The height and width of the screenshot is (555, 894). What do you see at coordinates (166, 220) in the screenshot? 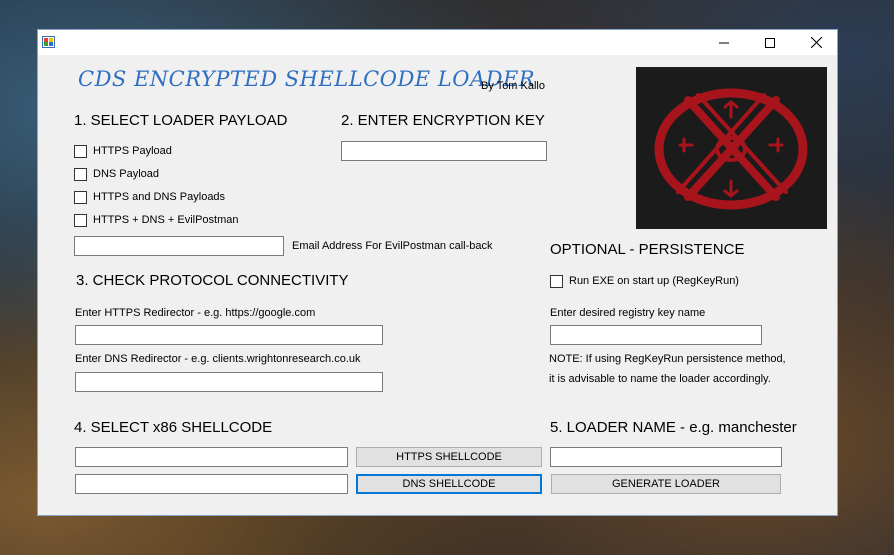
I see `evilpostman-payload-label: HTTPS + DNS + EvilPostman` at bounding box center [166, 220].